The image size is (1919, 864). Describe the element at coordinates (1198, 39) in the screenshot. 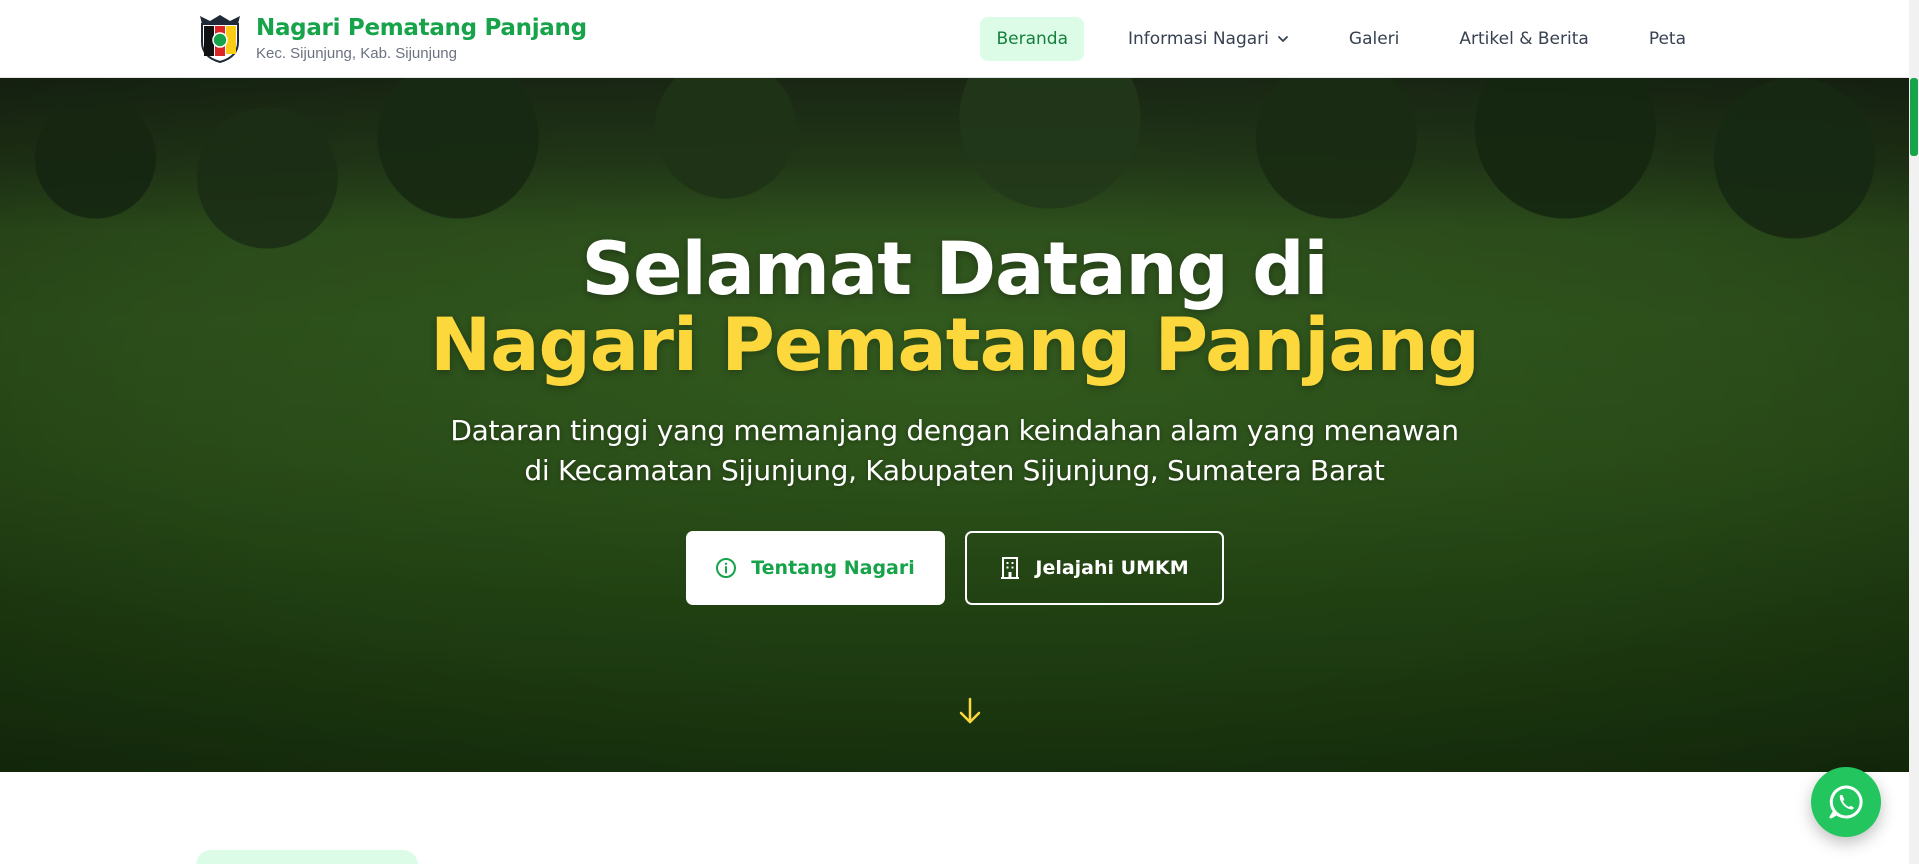

I see `nav-item-label: Informasi Nagari` at that location.